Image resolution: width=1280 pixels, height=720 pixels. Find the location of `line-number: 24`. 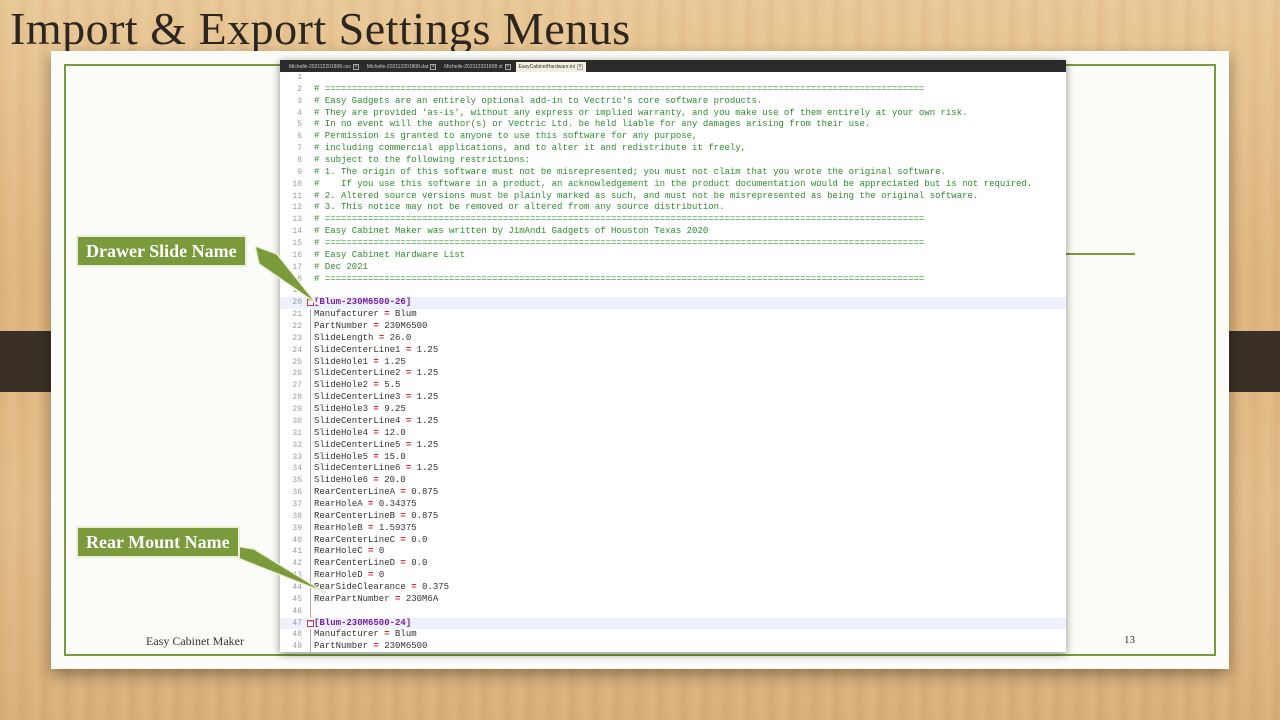

line-number: 24 is located at coordinates (297, 350).